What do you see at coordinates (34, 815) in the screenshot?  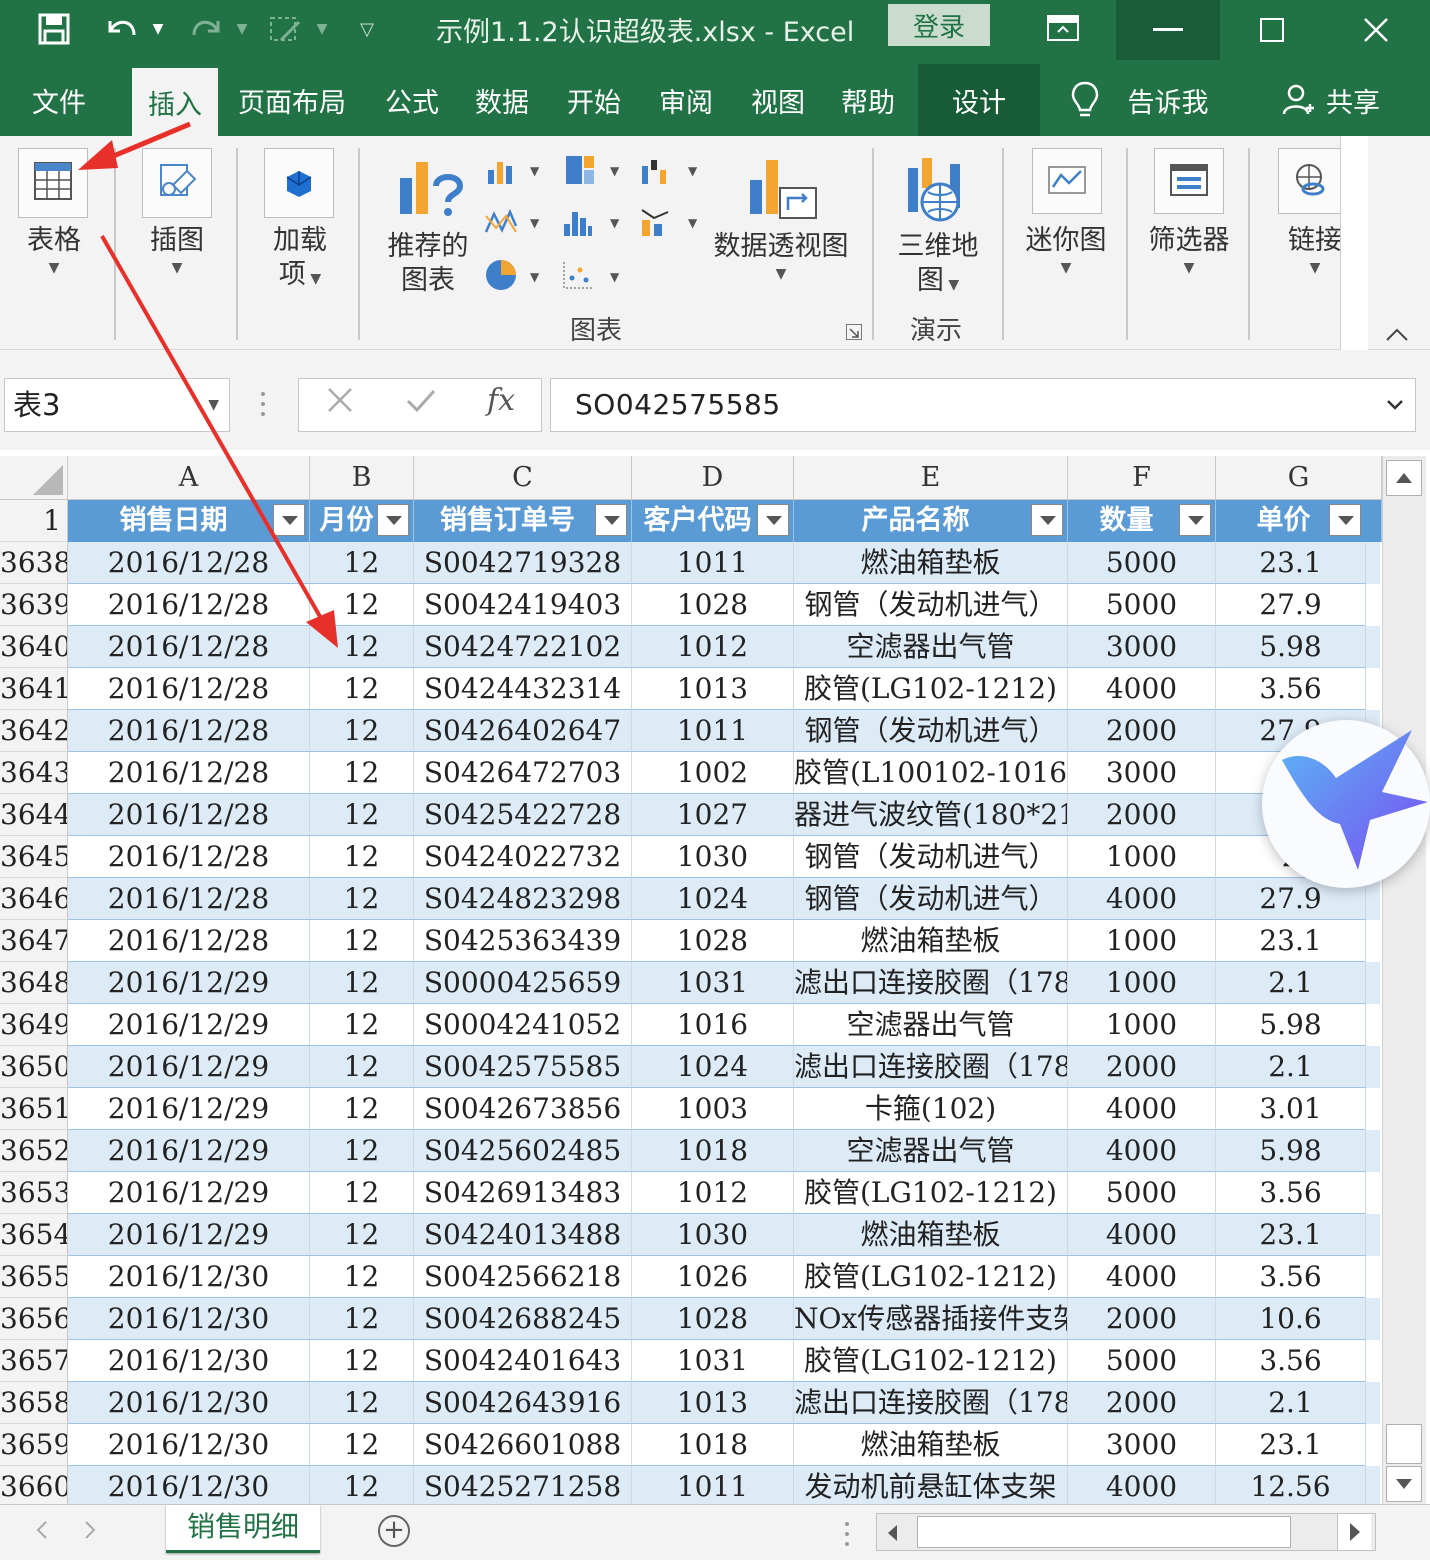 I see `row-number: 3644` at bounding box center [34, 815].